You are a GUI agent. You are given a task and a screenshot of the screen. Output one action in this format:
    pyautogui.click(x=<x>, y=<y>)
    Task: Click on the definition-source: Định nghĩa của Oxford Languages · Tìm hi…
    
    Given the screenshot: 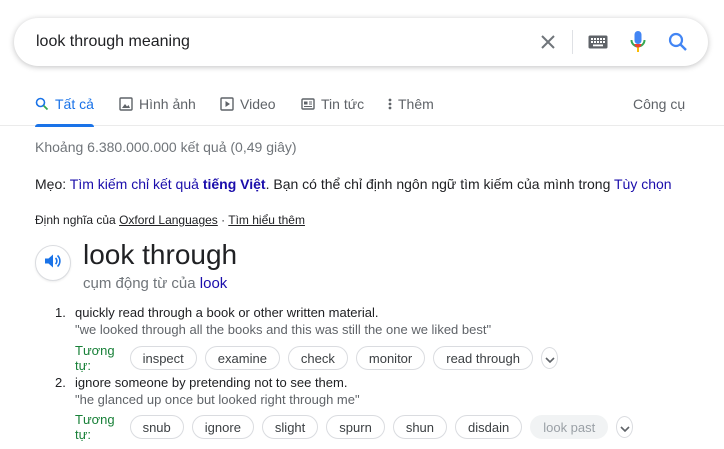 What is the action you would take?
    pyautogui.click(x=170, y=220)
    